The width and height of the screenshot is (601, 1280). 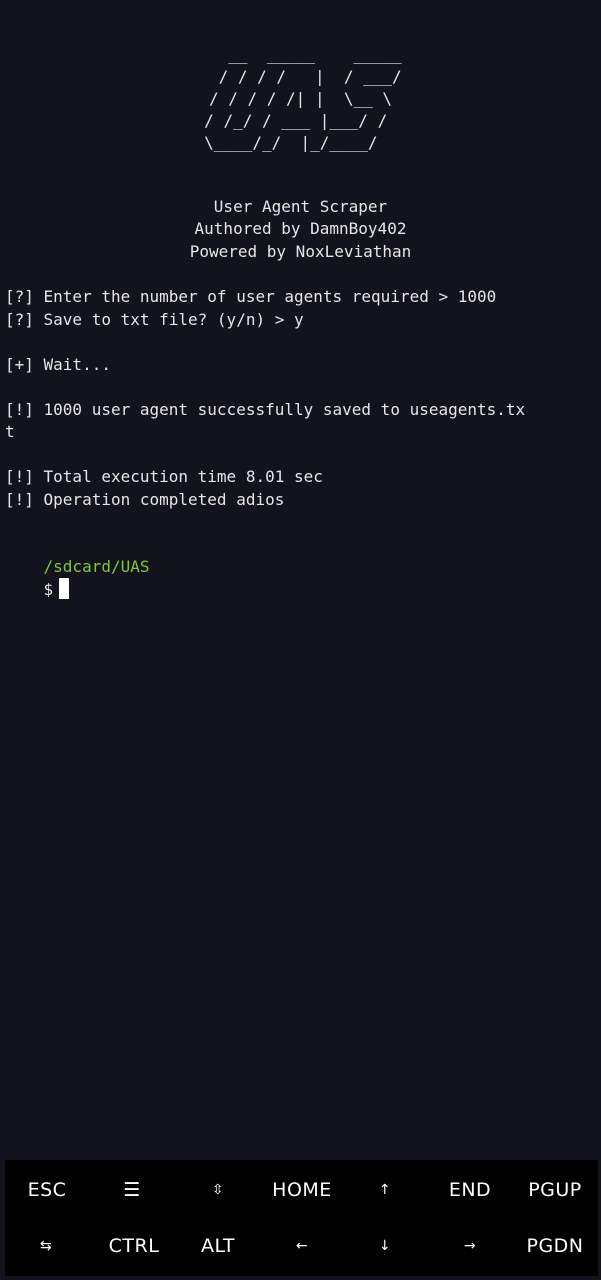 What do you see at coordinates (302, 1190) in the screenshot?
I see `home-key: HOME` at bounding box center [302, 1190].